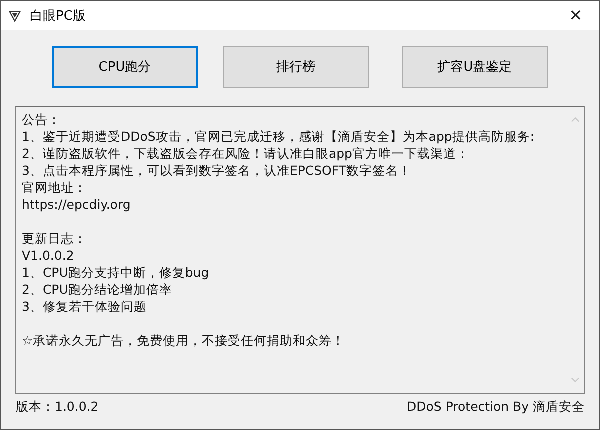 This screenshot has height=430, width=600. Describe the element at coordinates (77, 204) in the screenshot. I see `notice-line: https://epcdiy.org` at that location.